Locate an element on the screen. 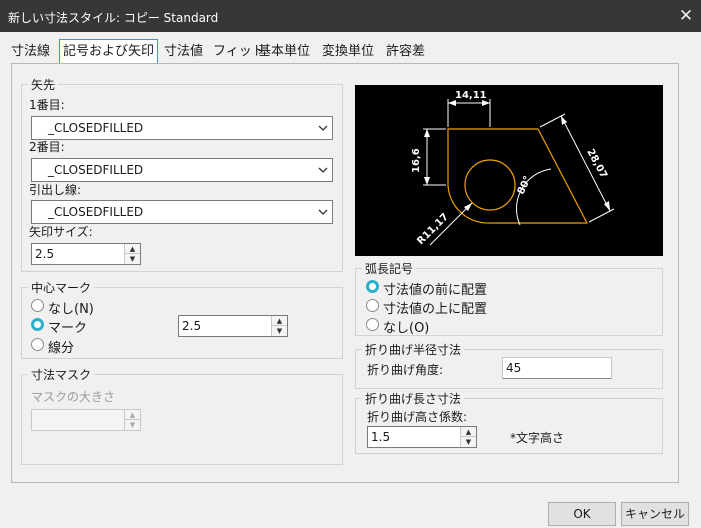  preview-drawing: 14,11 16,6 28,07 80° R11,17 is located at coordinates (513, 168).